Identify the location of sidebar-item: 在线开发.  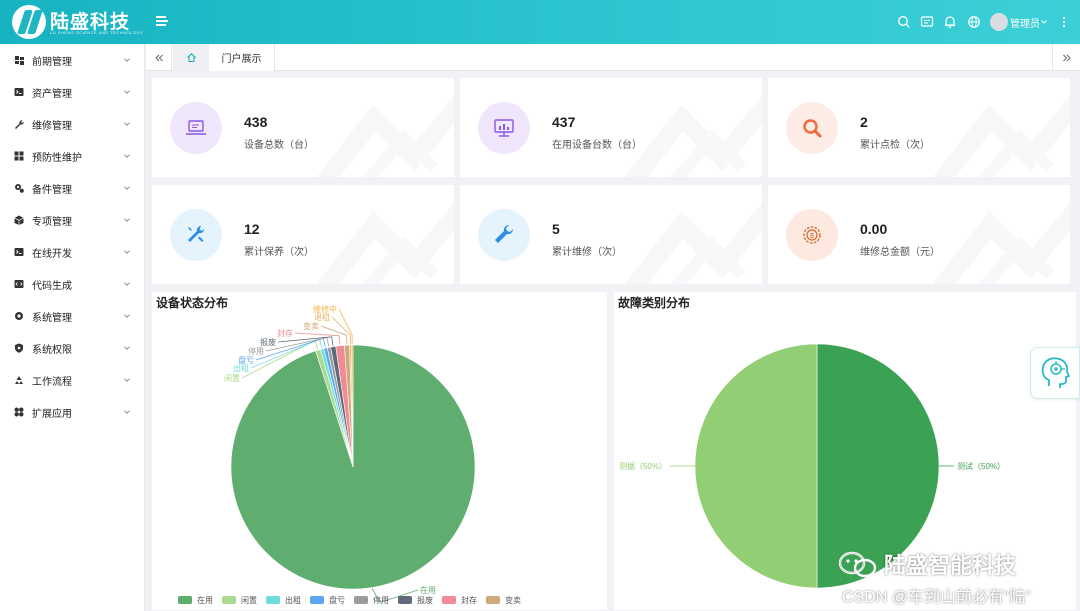
(72, 252).